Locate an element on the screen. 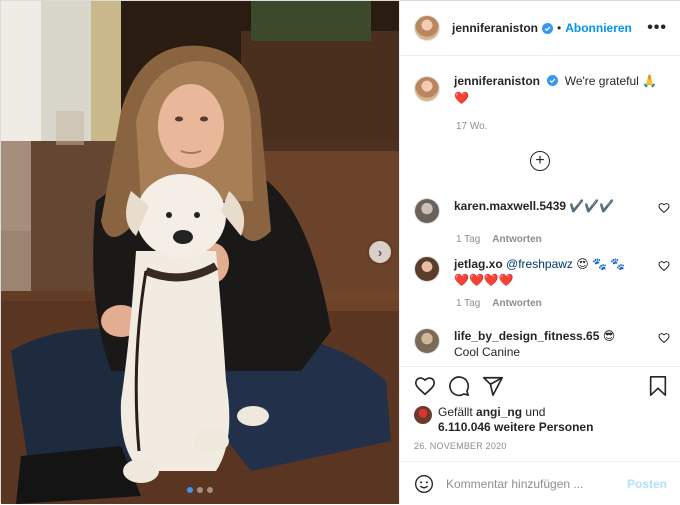 This screenshot has height=505, width=680. carousel-indicator is located at coordinates (200, 490).